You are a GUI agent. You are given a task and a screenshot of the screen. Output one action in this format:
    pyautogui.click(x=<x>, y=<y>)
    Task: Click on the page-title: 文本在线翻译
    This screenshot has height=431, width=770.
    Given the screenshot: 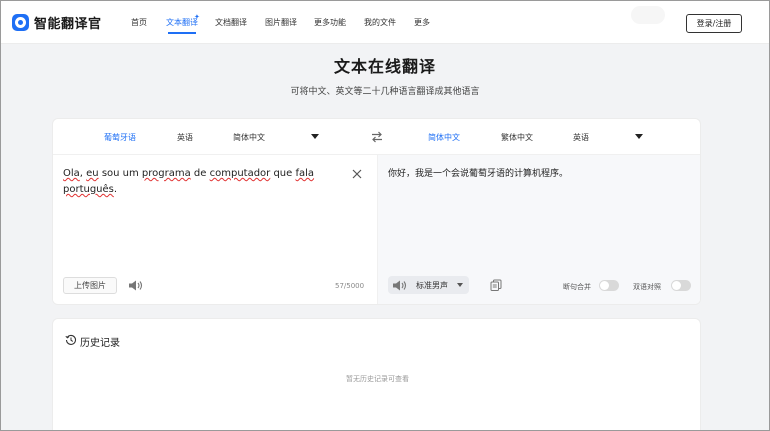 What is the action you would take?
    pyautogui.click(x=384, y=66)
    